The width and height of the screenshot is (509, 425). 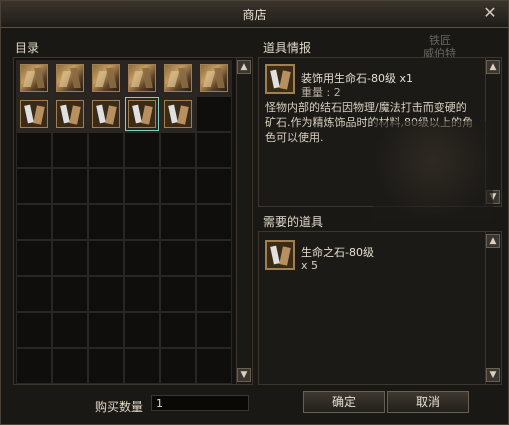 What do you see at coordinates (243, 221) in the screenshot?
I see `catalog-scrollbar: ▲ ▼` at bounding box center [243, 221].